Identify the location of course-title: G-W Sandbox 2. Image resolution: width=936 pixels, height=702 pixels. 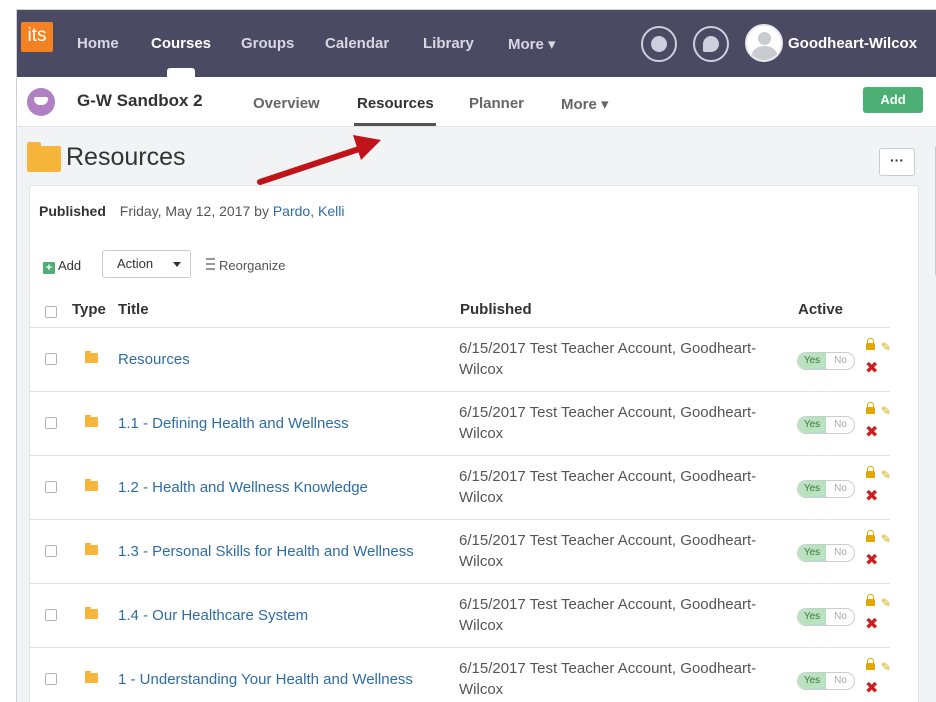
(140, 101).